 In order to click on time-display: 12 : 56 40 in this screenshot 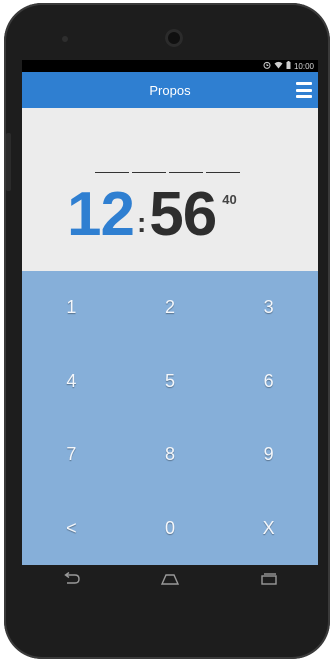, I will do `click(152, 219)`.